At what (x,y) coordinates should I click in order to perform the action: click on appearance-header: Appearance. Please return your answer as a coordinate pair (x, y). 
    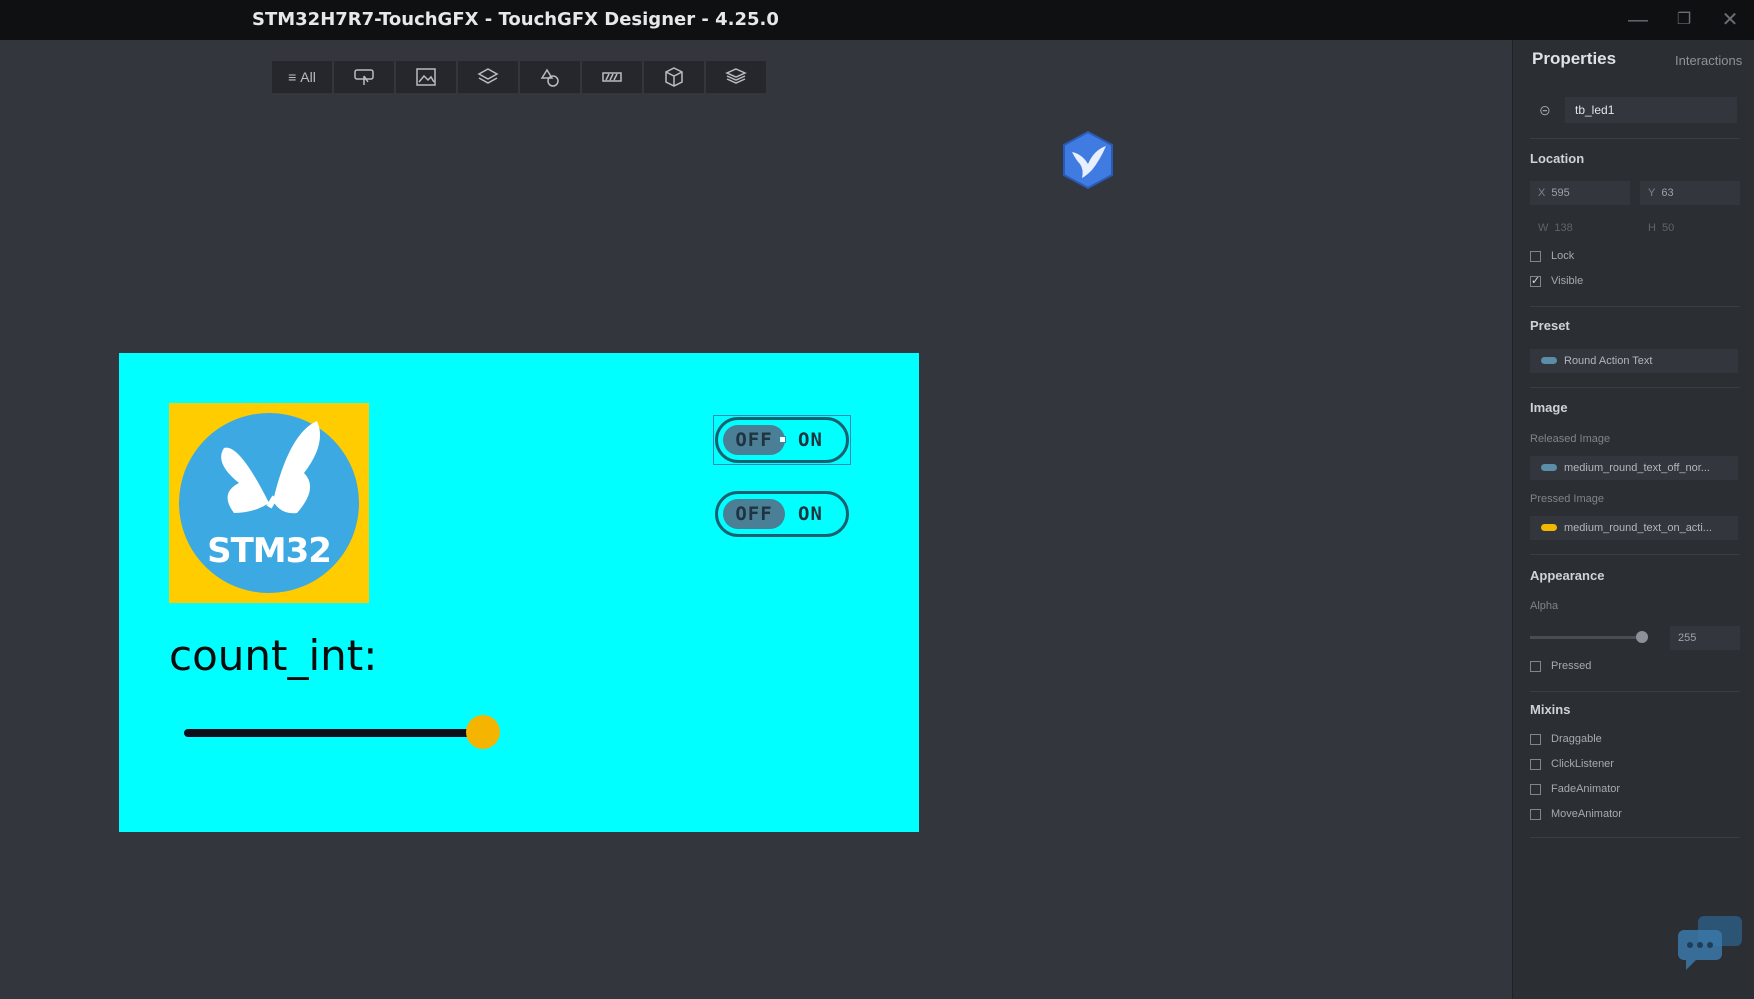
    Looking at the image, I should click on (1567, 575).